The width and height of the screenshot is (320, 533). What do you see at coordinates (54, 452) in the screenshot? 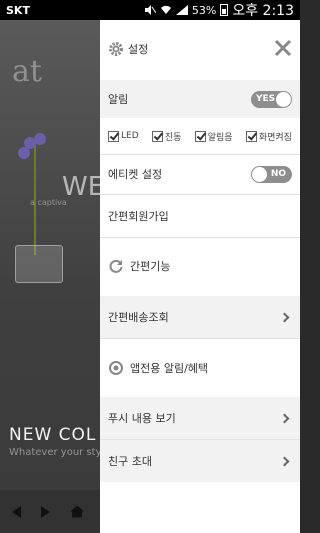
I see `bg-subtitle: Whatever your sty` at bounding box center [54, 452].